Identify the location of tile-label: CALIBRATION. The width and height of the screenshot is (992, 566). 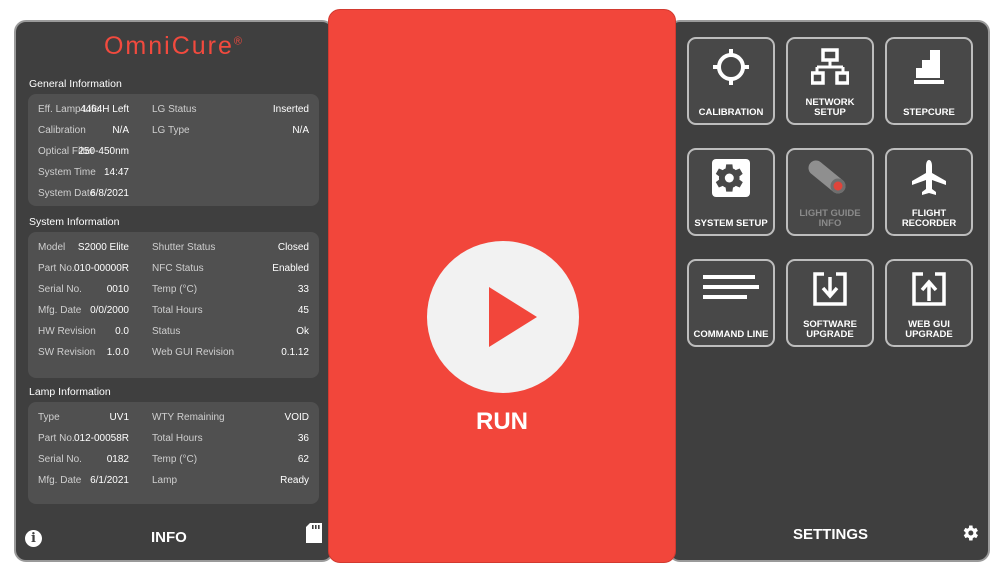
(731, 112).